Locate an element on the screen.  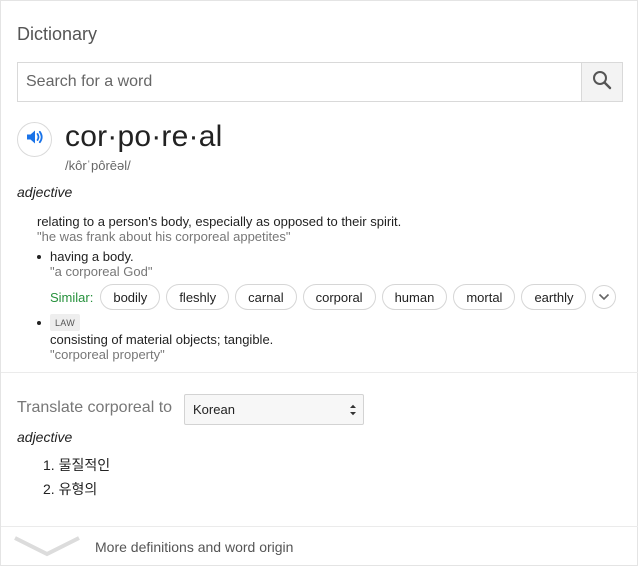
search-button is located at coordinates (601, 82).